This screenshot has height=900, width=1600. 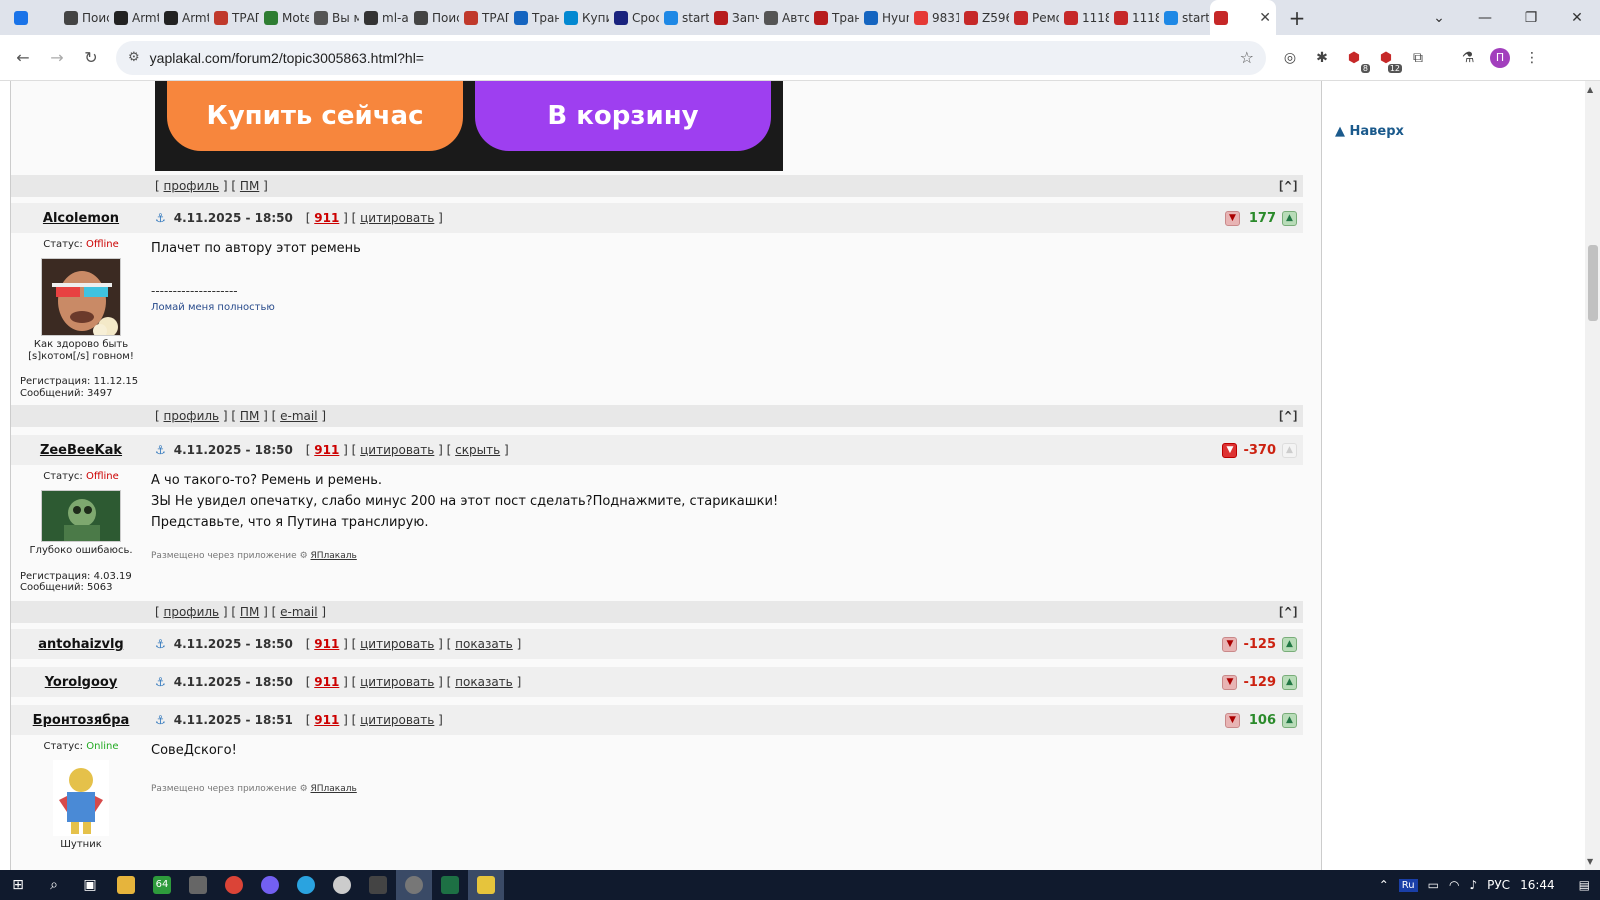 What do you see at coordinates (306, 885) in the screenshot?
I see `telegram-icon` at bounding box center [306, 885].